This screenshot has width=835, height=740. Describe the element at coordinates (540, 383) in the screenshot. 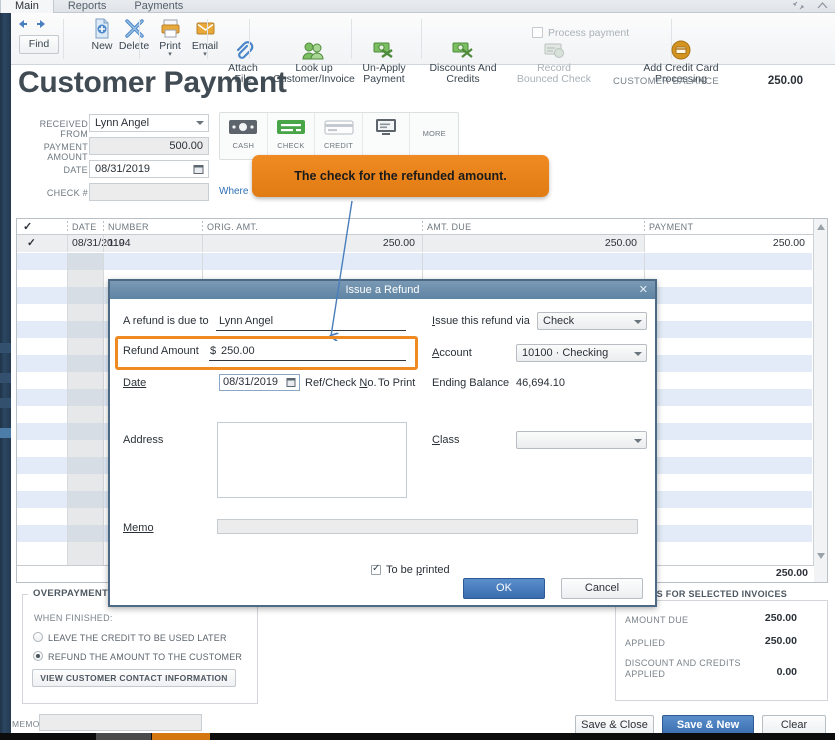

I see `ending-balance-value: 46,694.10` at that location.